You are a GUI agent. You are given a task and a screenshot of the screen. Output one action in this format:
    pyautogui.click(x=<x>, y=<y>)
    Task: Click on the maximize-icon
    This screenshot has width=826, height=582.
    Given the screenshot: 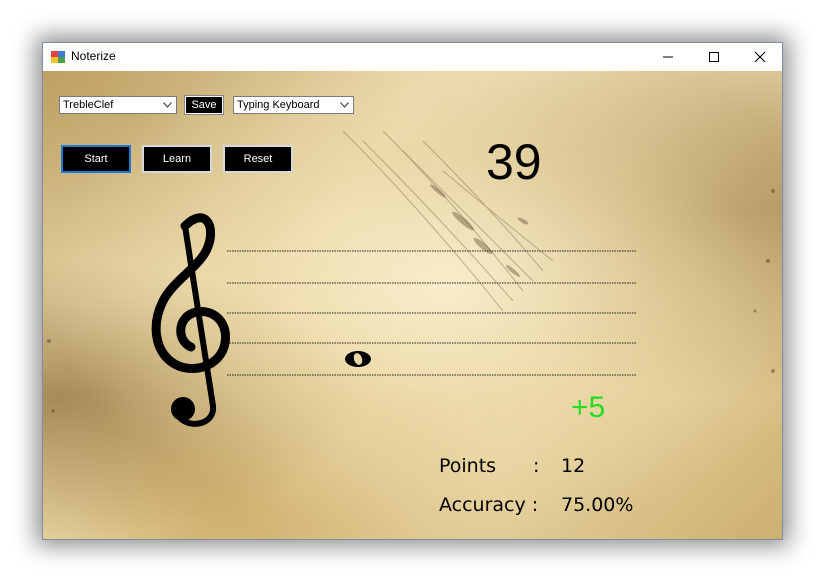 What is the action you would take?
    pyautogui.click(x=714, y=57)
    